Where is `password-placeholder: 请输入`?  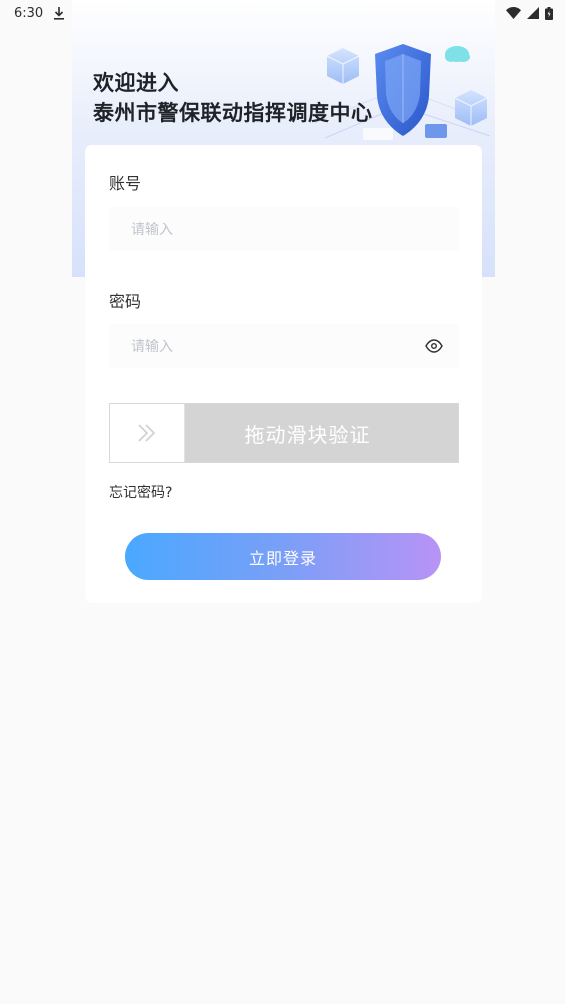
password-placeholder: 请输入 is located at coordinates (152, 347).